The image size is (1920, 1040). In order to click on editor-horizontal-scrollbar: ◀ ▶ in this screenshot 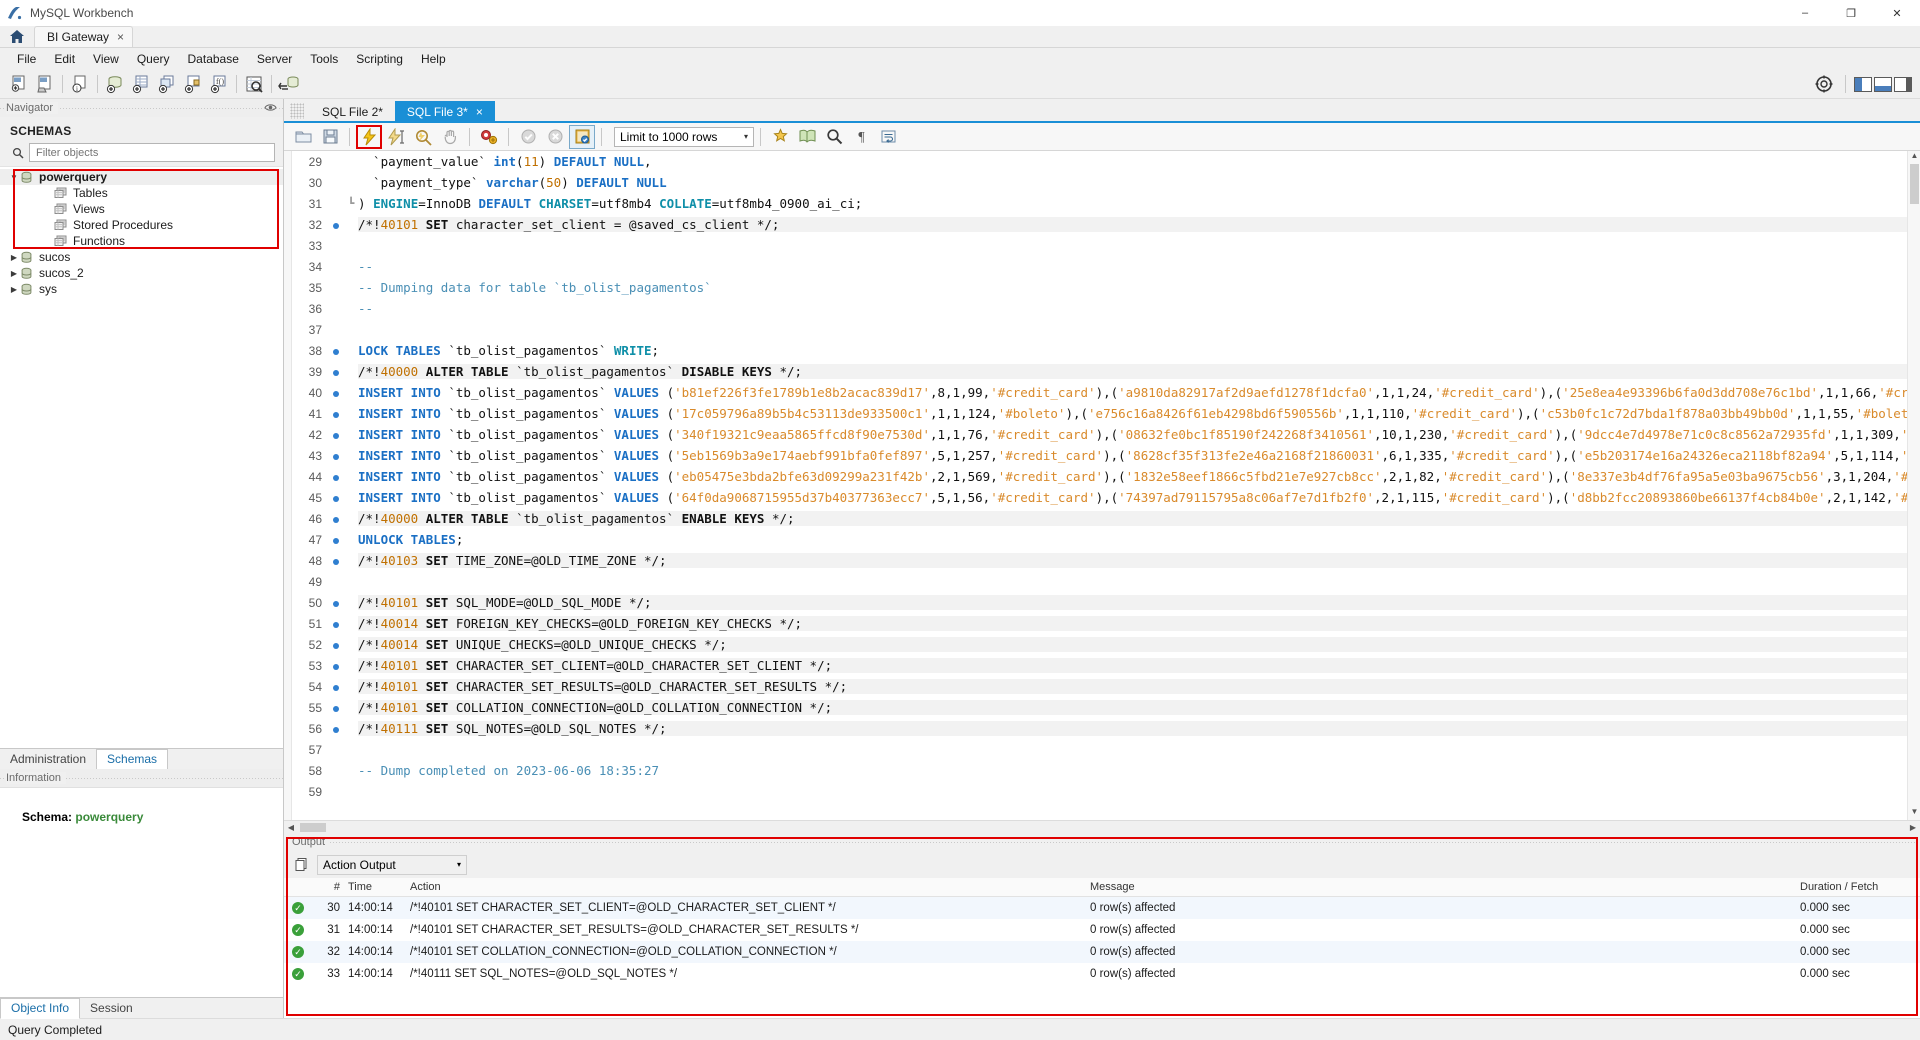, I will do `click(1102, 826)`.